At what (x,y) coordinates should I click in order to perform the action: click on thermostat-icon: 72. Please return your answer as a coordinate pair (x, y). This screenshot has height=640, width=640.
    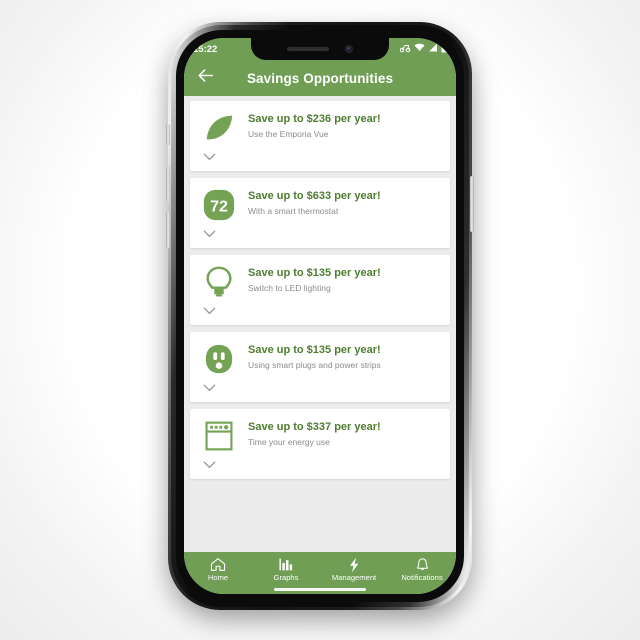
    Looking at the image, I should click on (219, 205).